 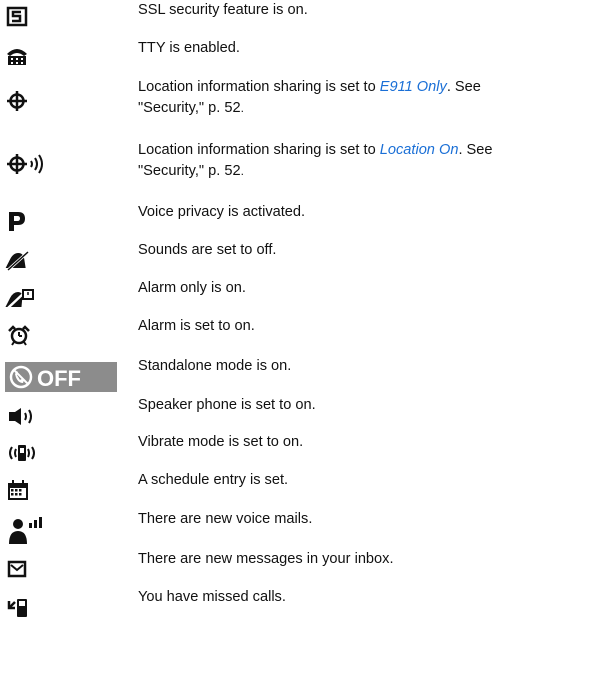 What do you see at coordinates (212, 597) in the screenshot?
I see `missed-calls-description: You have missed calls.` at bounding box center [212, 597].